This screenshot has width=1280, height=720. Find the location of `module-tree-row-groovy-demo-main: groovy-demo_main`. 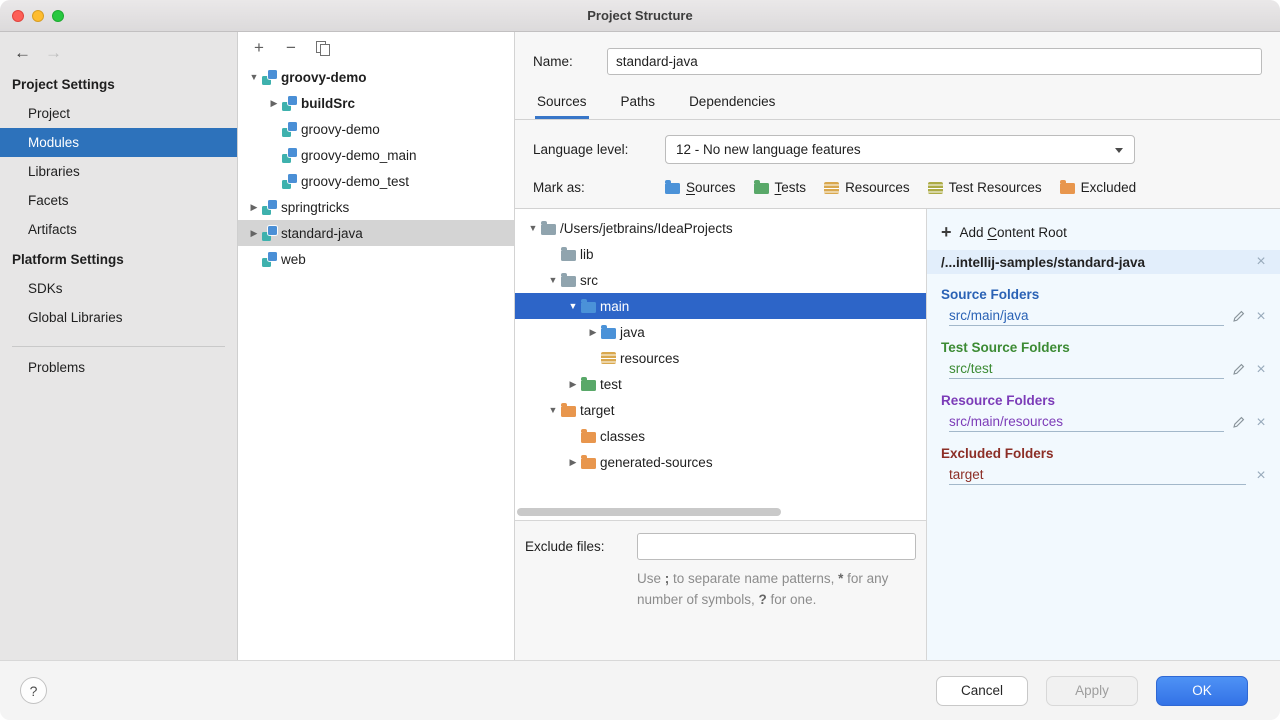

module-tree-row-groovy-demo-main: groovy-demo_main is located at coordinates (376, 155).